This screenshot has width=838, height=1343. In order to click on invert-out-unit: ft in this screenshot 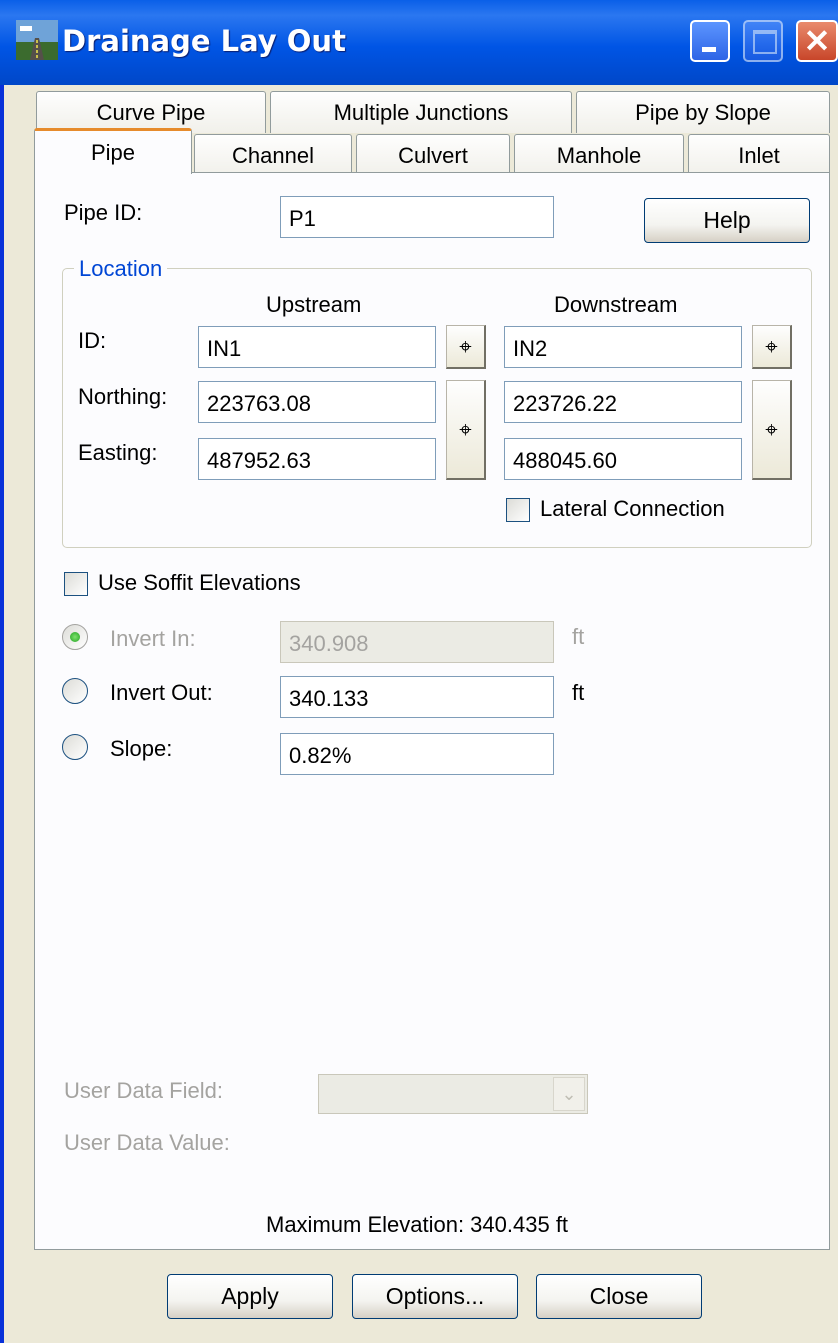, I will do `click(578, 692)`.